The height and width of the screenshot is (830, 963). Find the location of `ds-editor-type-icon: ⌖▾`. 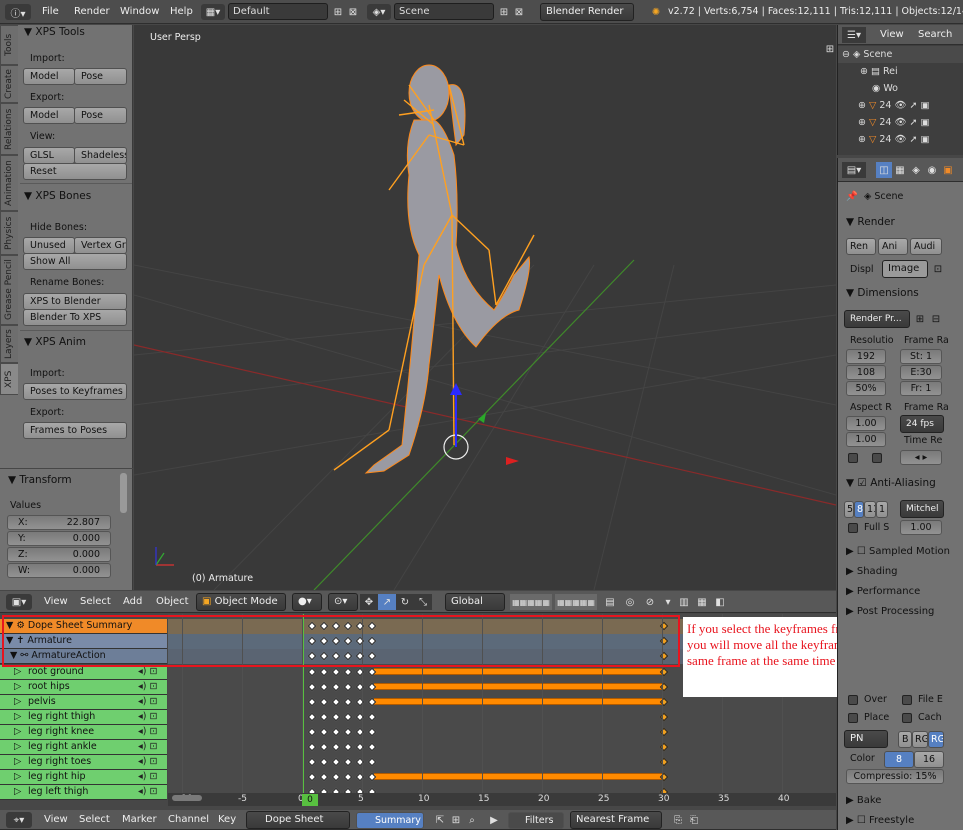

ds-editor-type-icon: ⌖▾ is located at coordinates (19, 820).